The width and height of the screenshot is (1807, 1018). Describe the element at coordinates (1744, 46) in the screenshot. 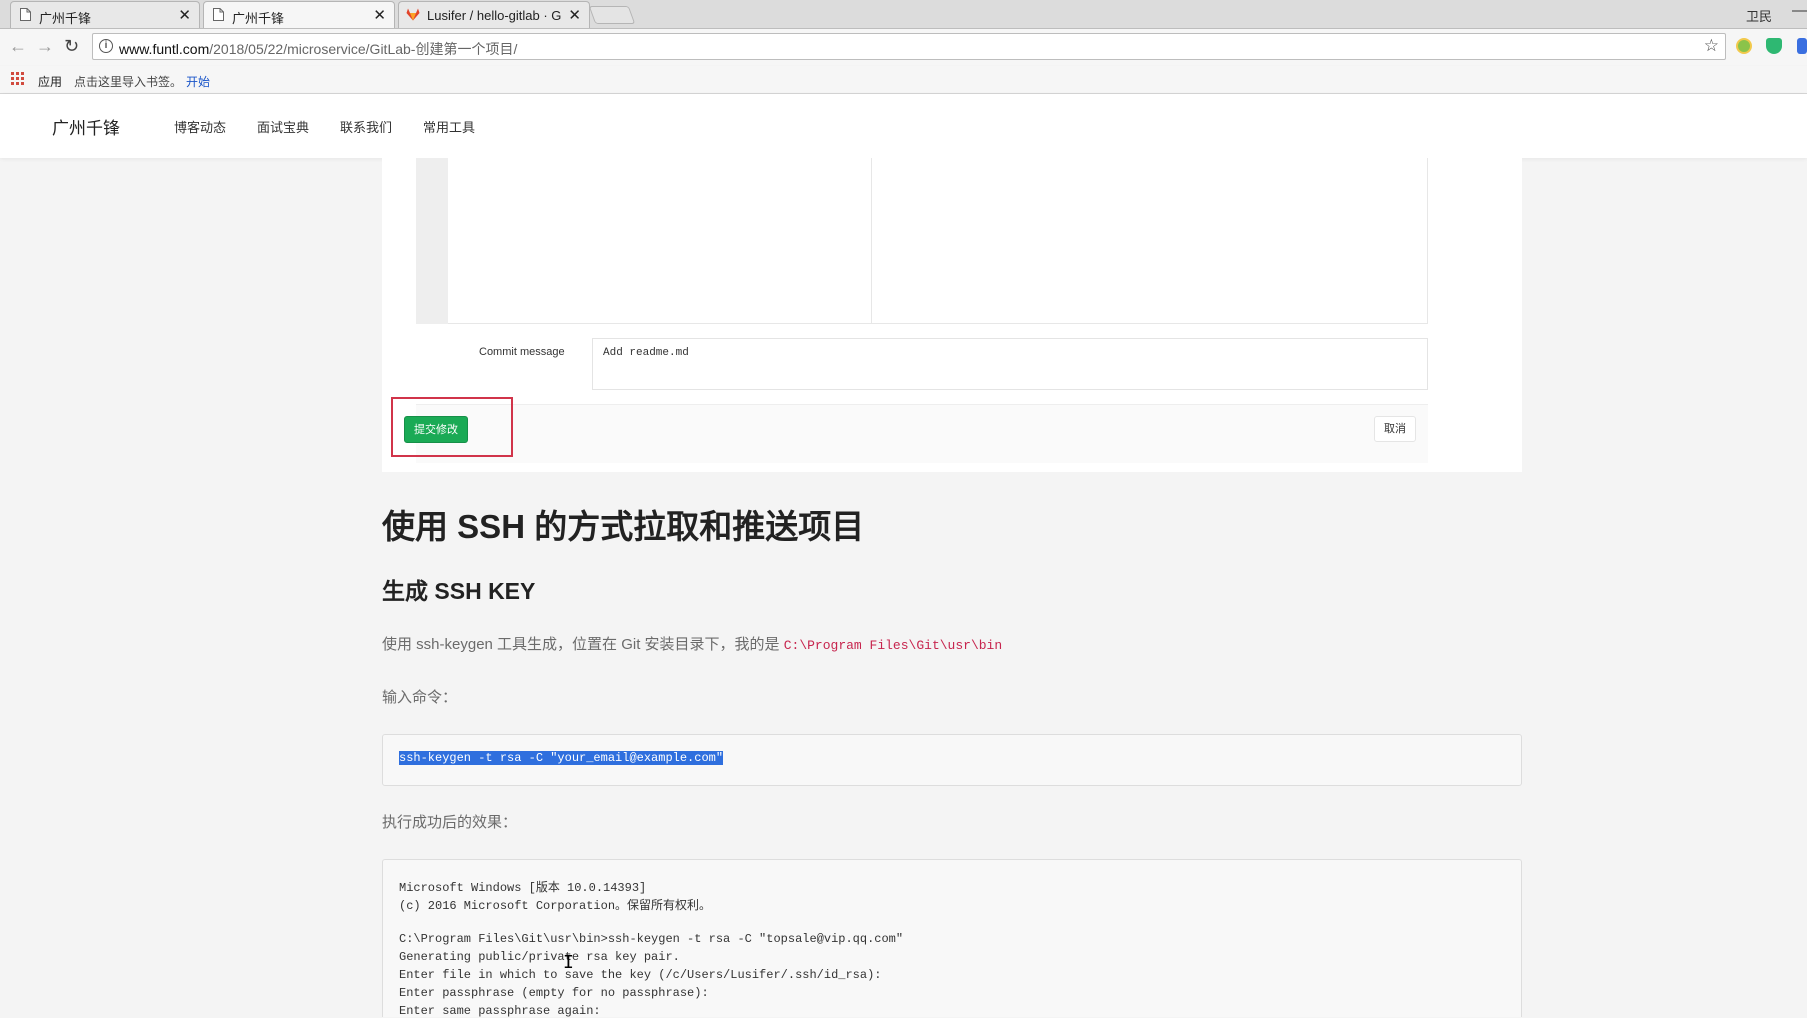

I see `extension-green-icon` at that location.